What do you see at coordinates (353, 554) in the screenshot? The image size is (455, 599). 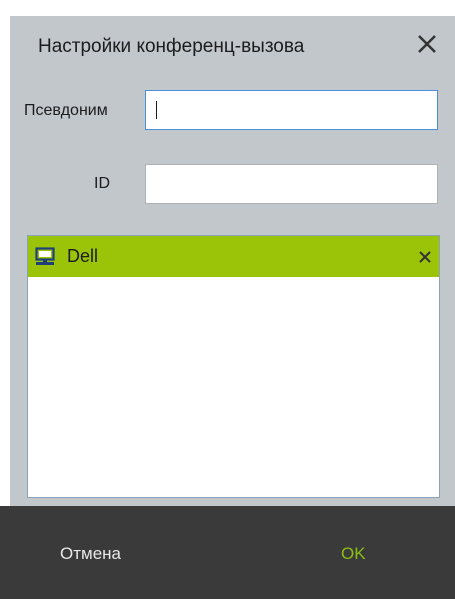 I see `ok-button: OK` at bounding box center [353, 554].